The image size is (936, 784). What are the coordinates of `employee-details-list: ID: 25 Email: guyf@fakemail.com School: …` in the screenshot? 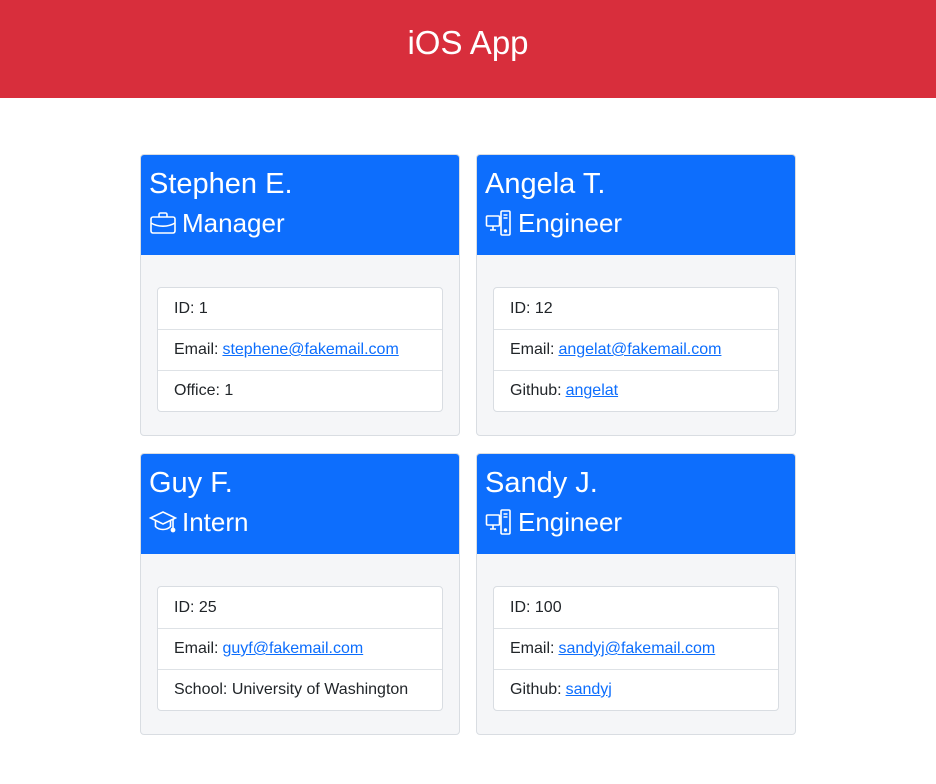 It's located at (300, 648).